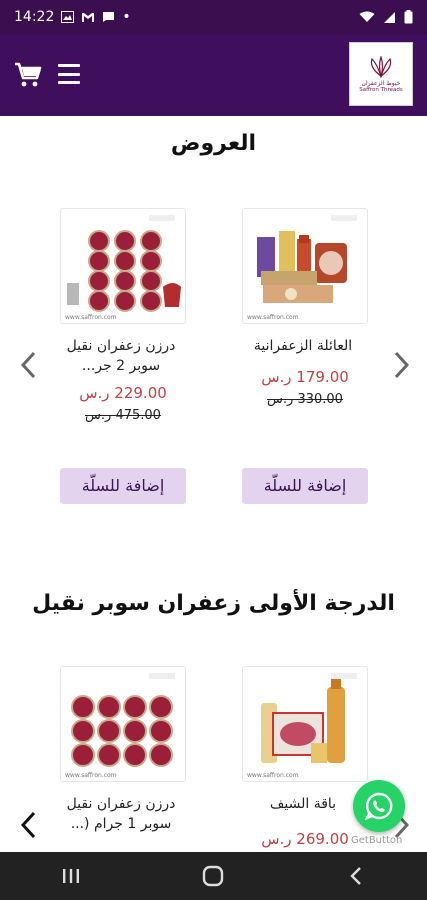 This screenshot has width=427, height=900. What do you see at coordinates (305, 804) in the screenshot?
I see `product-name: باقة الشيف` at bounding box center [305, 804].